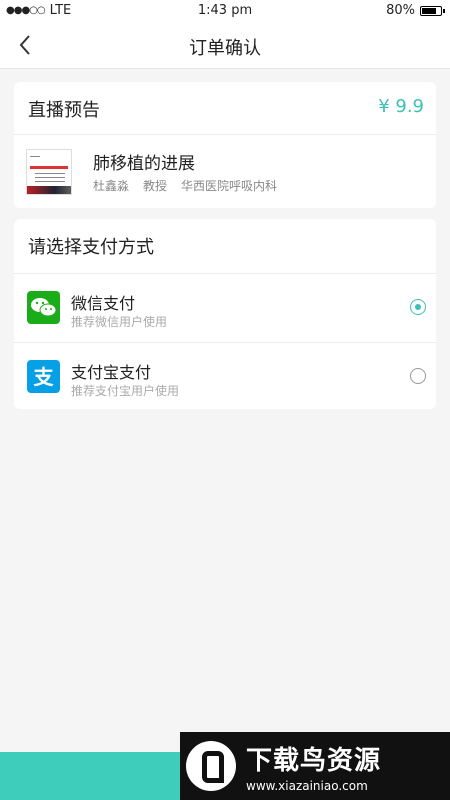 This screenshot has height=800, width=450. What do you see at coordinates (314, 760) in the screenshot?
I see `watermark-title: 下载鸟资源` at bounding box center [314, 760].